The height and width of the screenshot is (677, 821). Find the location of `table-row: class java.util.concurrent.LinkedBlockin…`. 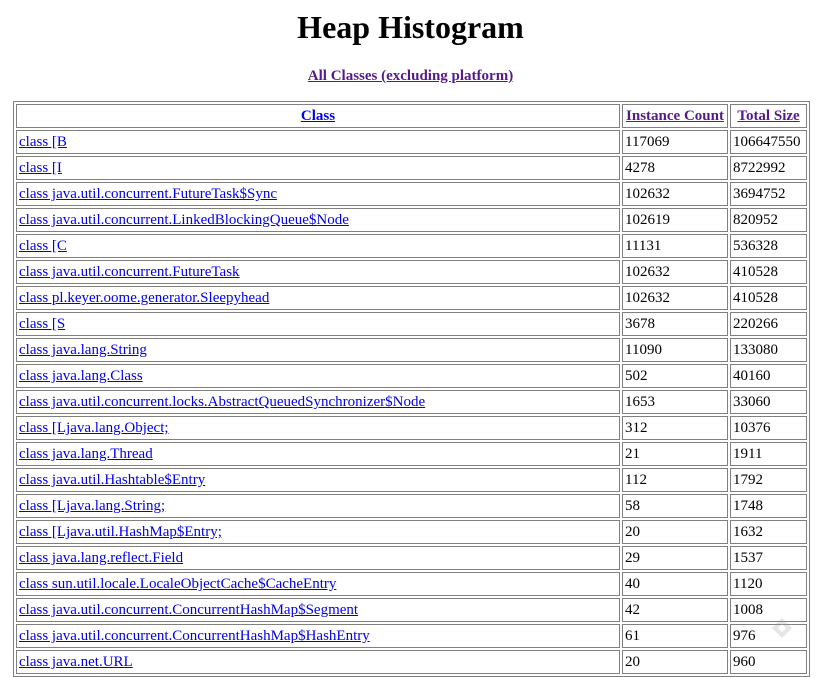

table-row: class java.util.concurrent.LinkedBlockin… is located at coordinates (411, 220).